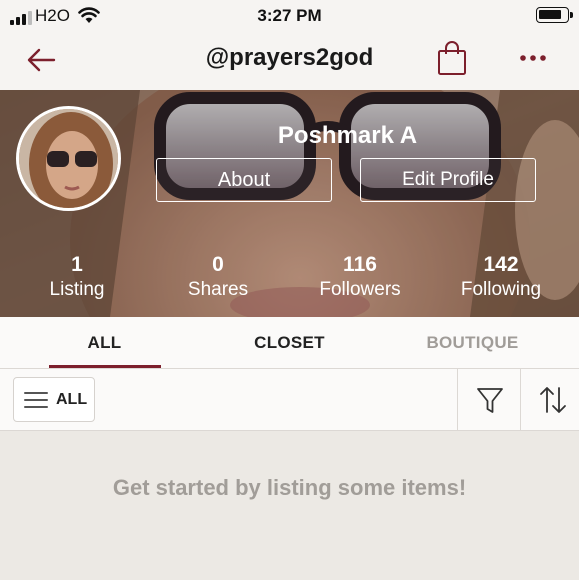 The height and width of the screenshot is (580, 579). What do you see at coordinates (554, 15) in the screenshot?
I see `battery-icon` at bounding box center [554, 15].